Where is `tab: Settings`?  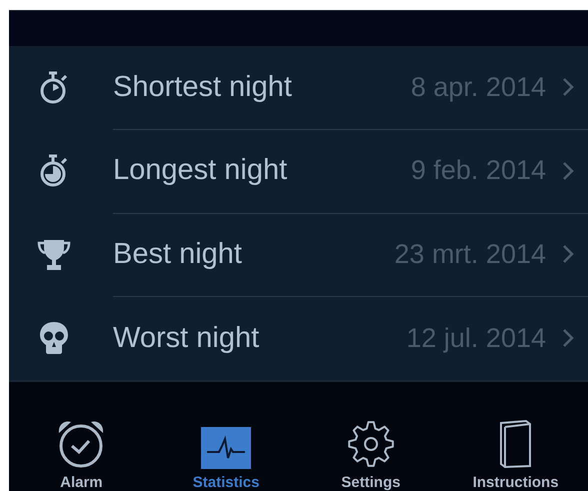 tab: Settings is located at coordinates (371, 455).